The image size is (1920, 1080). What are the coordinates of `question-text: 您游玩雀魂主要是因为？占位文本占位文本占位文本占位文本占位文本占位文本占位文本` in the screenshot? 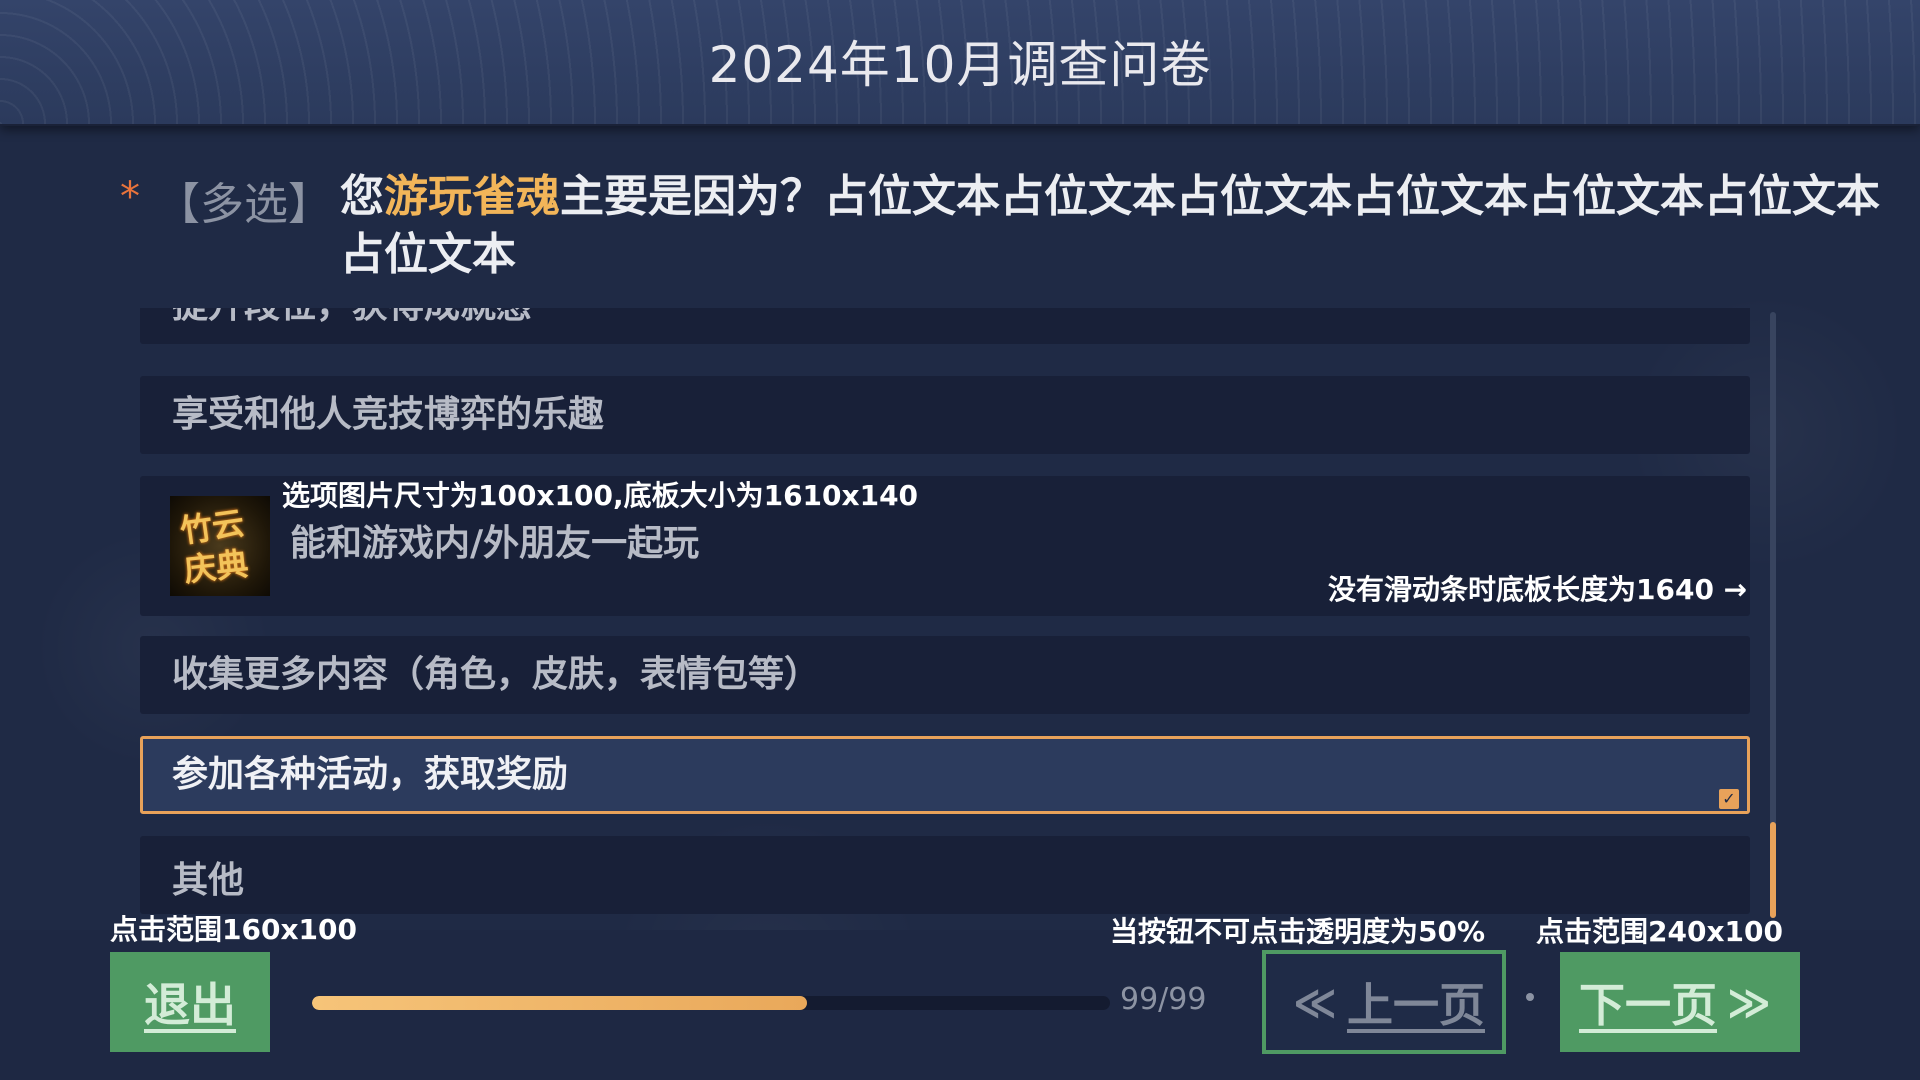 It's located at (1120, 226).